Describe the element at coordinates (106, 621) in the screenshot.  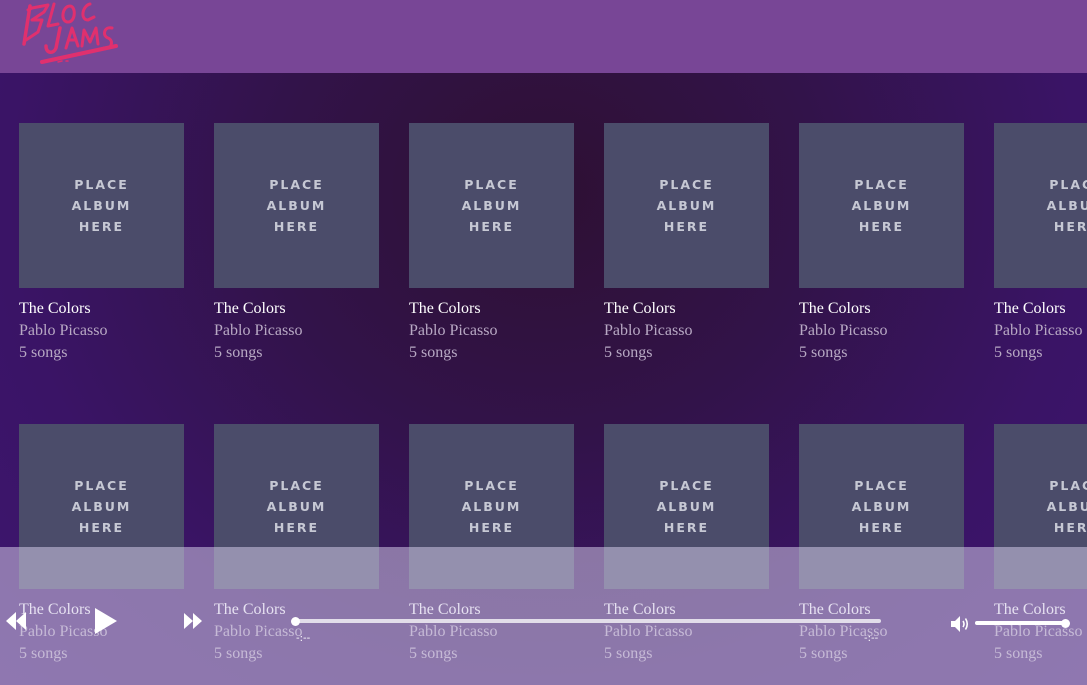
I see `play-icon` at that location.